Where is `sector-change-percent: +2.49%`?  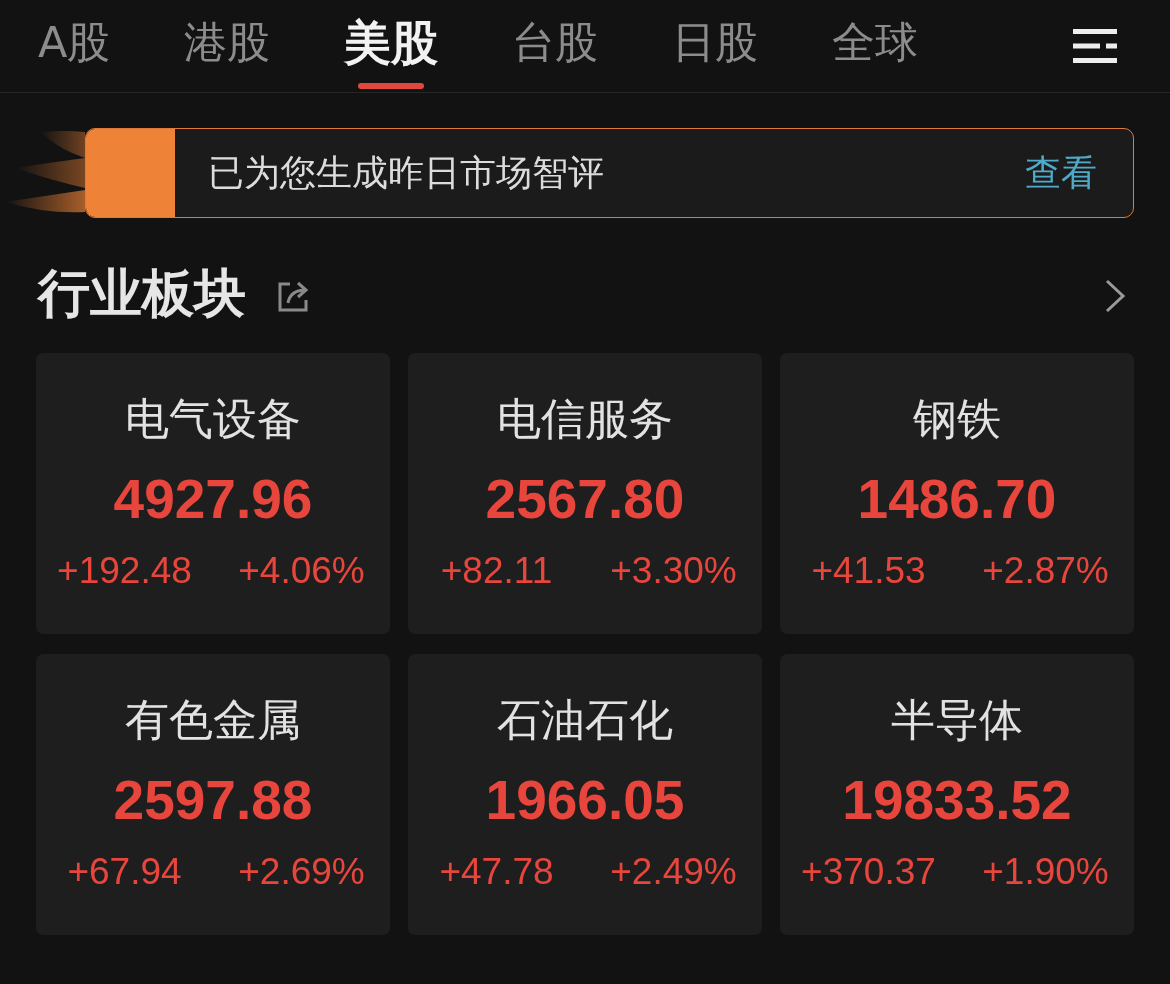
sector-change-percent: +2.49% is located at coordinates (673, 872).